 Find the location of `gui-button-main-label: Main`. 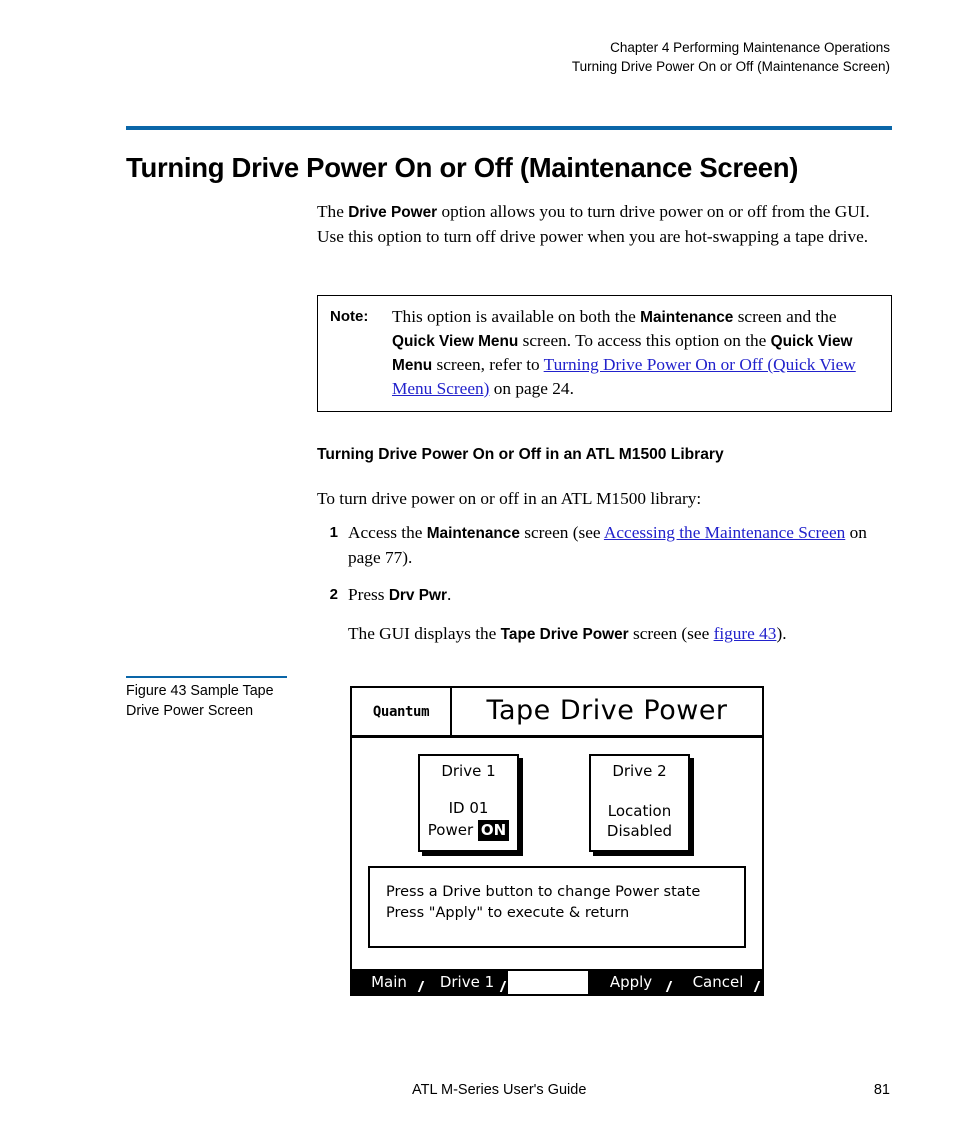

gui-button-main-label: Main is located at coordinates (389, 982).